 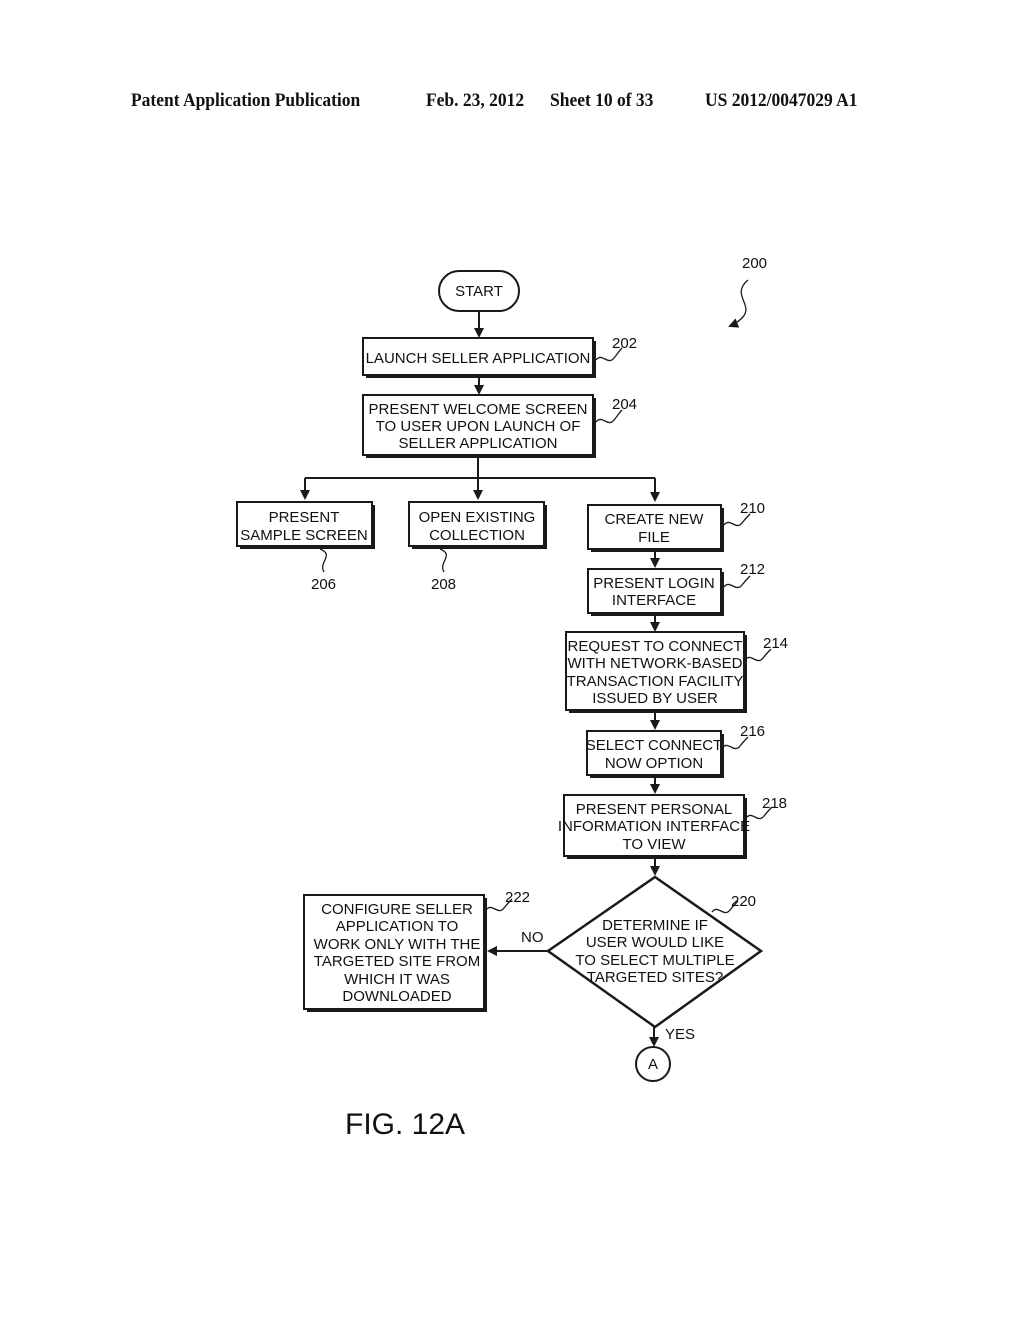 I want to click on step-208-box: OPEN EXISTING COLLECTION, so click(x=477, y=525).